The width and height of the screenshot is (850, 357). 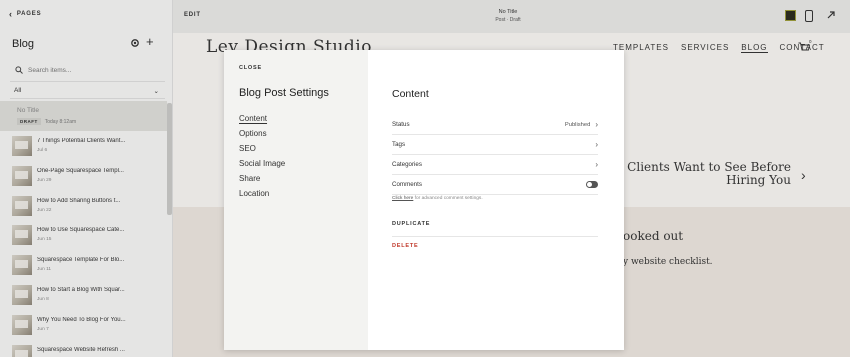 I want to click on tab-options: Options, so click(x=262, y=136).